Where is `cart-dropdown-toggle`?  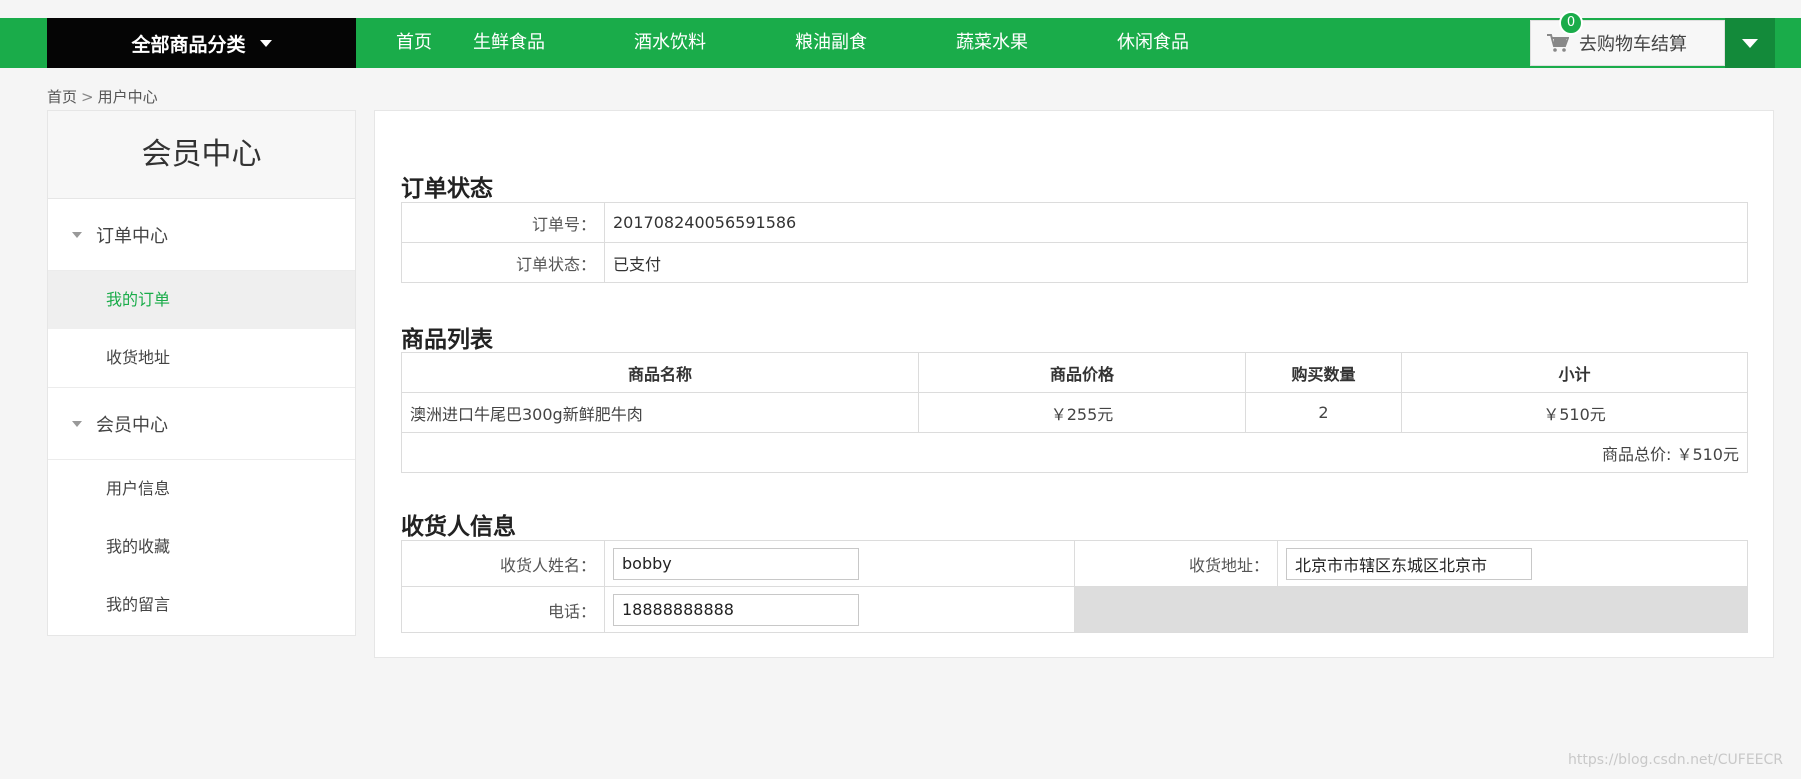 cart-dropdown-toggle is located at coordinates (1750, 43).